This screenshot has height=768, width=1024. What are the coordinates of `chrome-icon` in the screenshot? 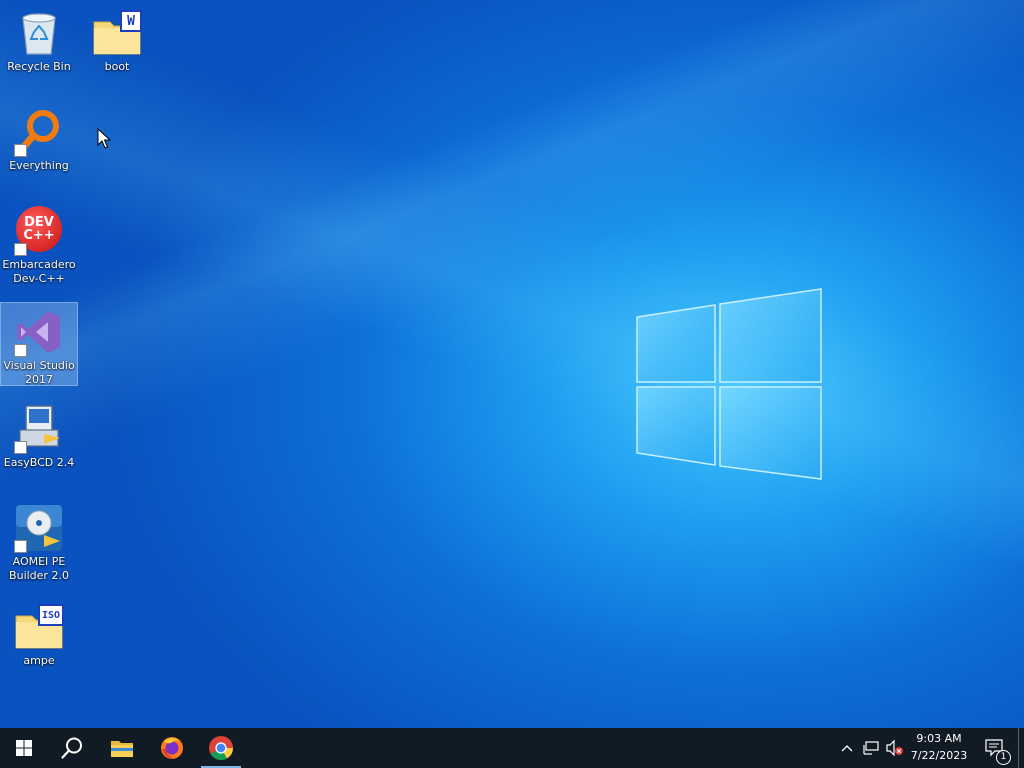 It's located at (221, 748).